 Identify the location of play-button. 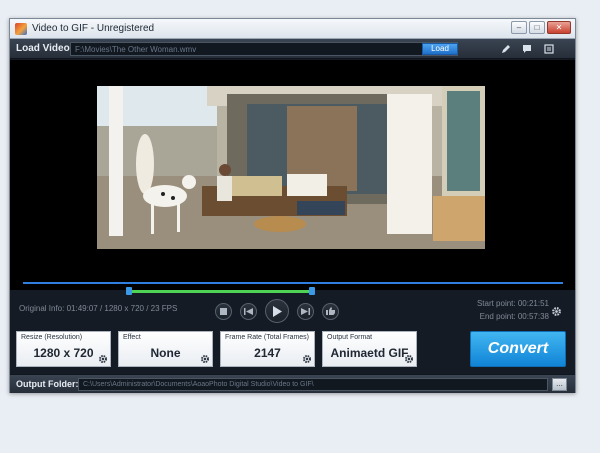
(277, 311).